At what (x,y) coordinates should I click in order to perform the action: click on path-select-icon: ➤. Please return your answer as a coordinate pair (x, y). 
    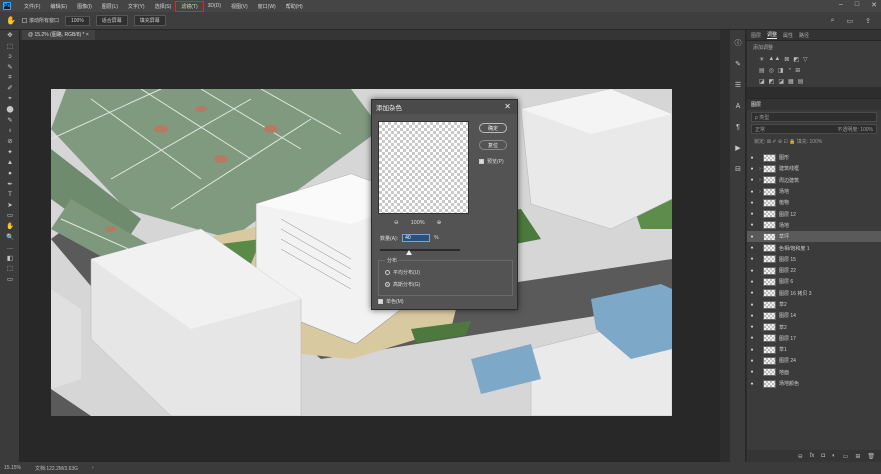
    Looking at the image, I should click on (10, 205).